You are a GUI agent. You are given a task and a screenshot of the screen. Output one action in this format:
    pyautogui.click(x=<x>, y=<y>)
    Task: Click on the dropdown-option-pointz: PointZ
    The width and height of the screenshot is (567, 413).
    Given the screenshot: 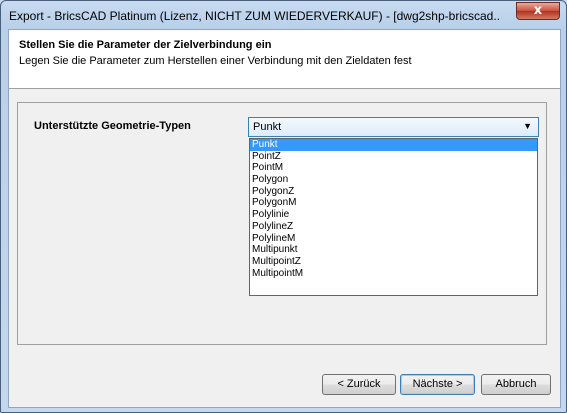 What is the action you would take?
    pyautogui.click(x=393, y=157)
    